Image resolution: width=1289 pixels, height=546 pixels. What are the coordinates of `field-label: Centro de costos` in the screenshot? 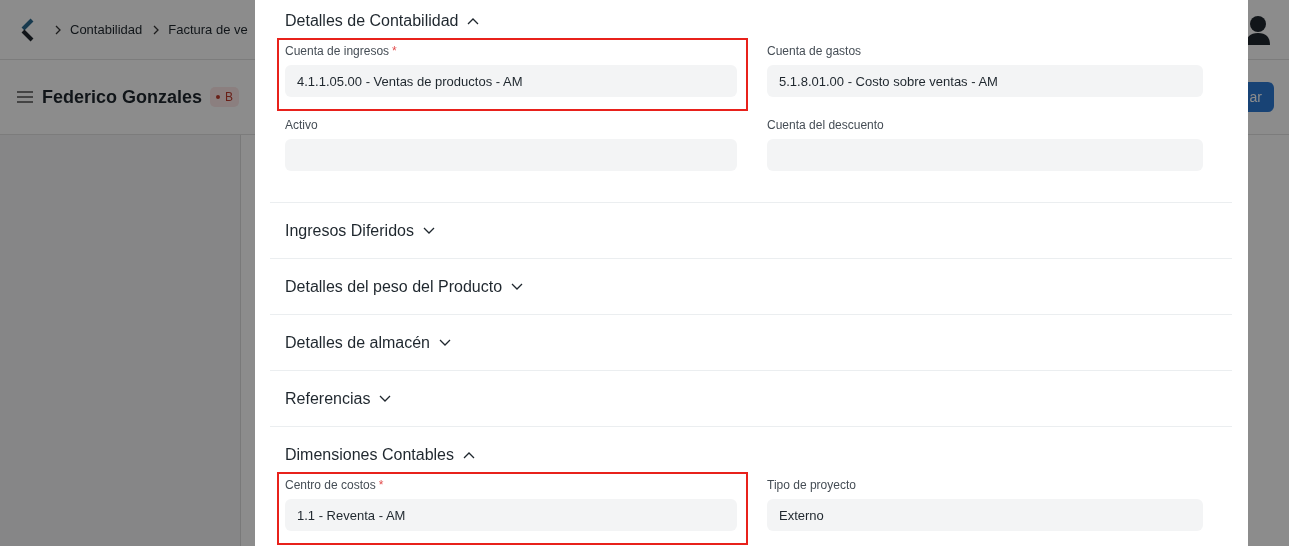 It's located at (330, 485).